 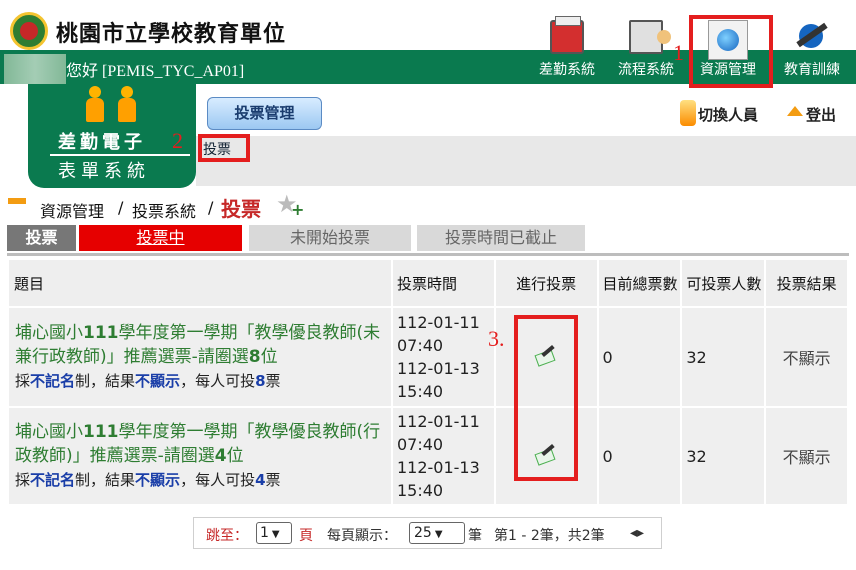 What do you see at coordinates (688, 113) in the screenshot?
I see `switch-user-icon` at bounding box center [688, 113].